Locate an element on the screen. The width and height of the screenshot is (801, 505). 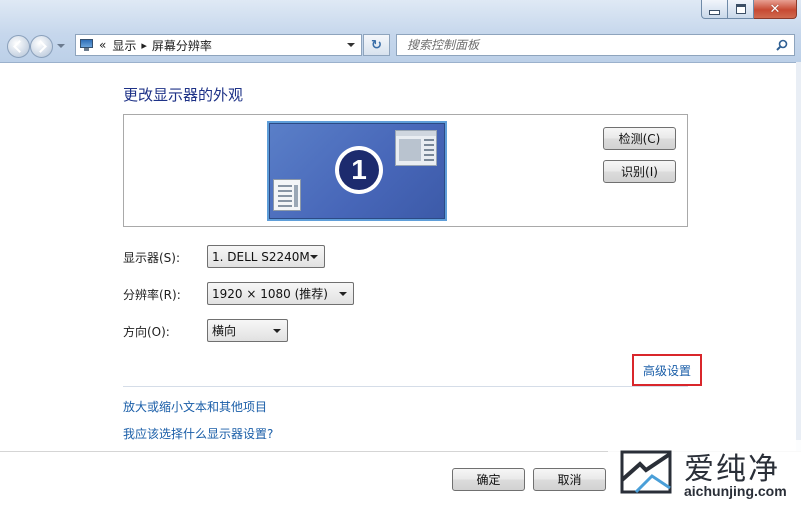
search-icon is located at coordinates (782, 45).